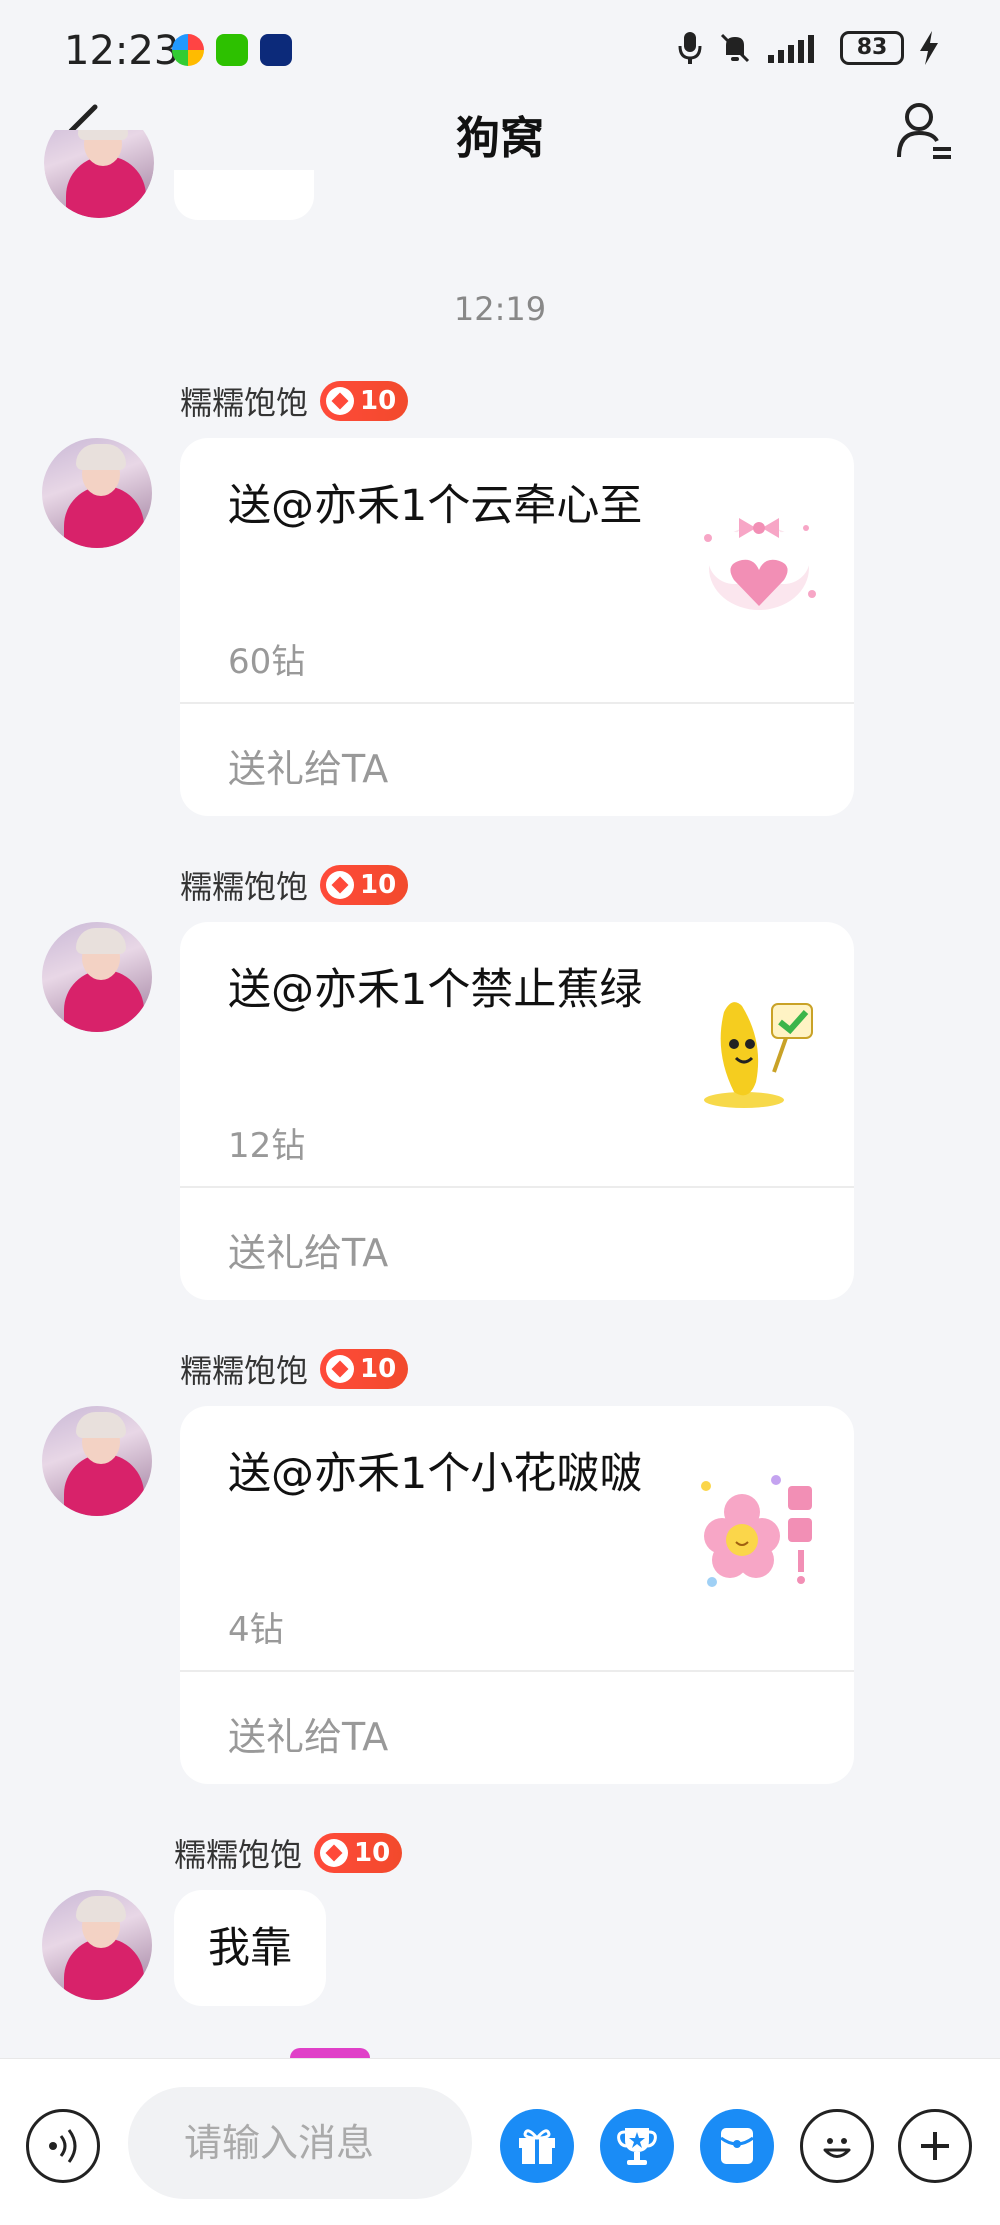 This screenshot has width=1000, height=2225. I want to click on app-notification-icon, so click(188, 50).